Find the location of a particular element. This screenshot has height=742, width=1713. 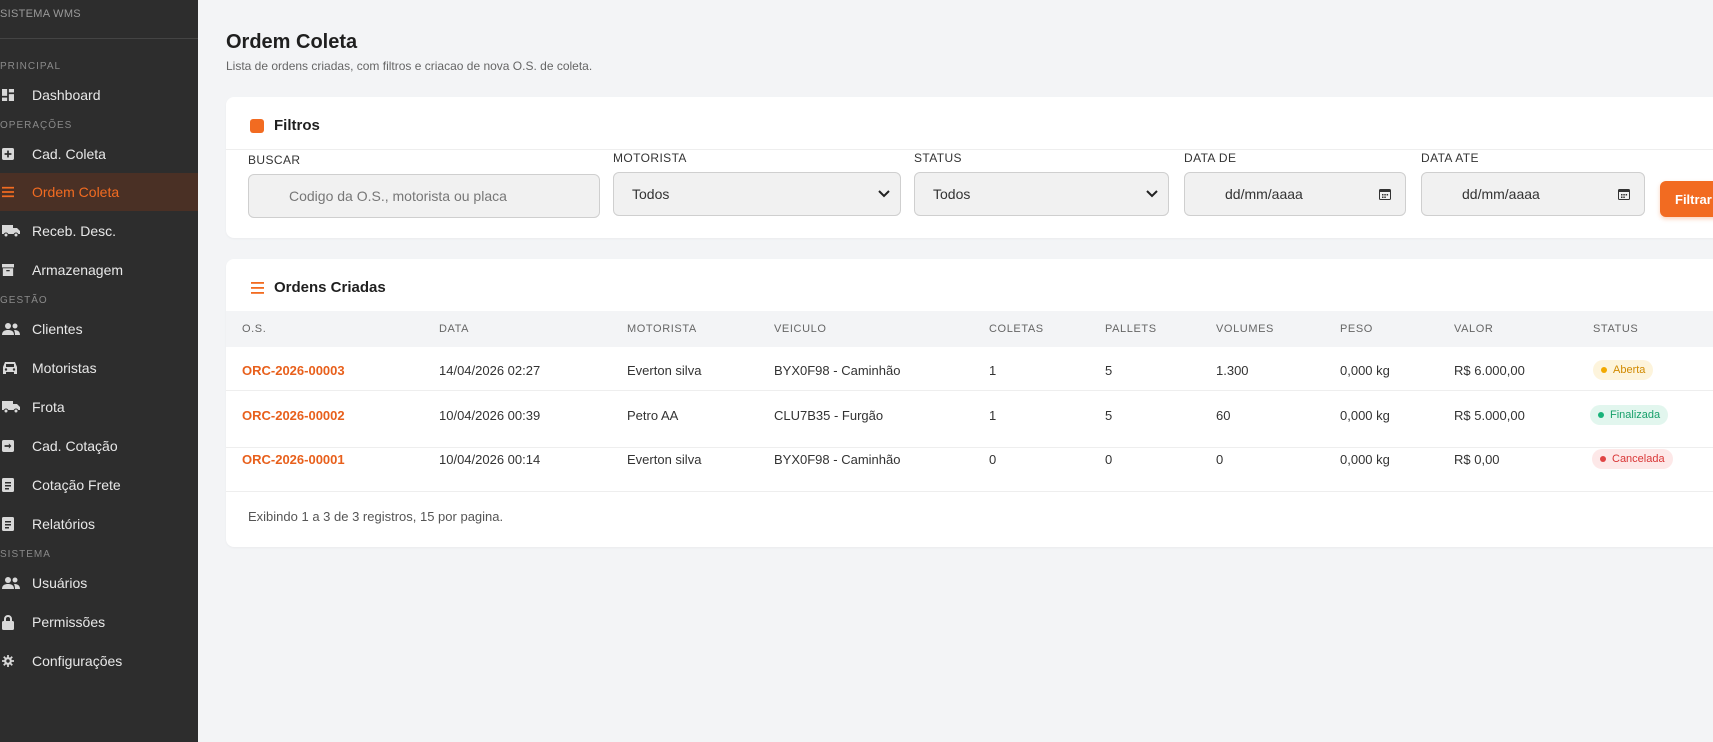

section-label-gestao: GESTÃO is located at coordinates (24, 300).